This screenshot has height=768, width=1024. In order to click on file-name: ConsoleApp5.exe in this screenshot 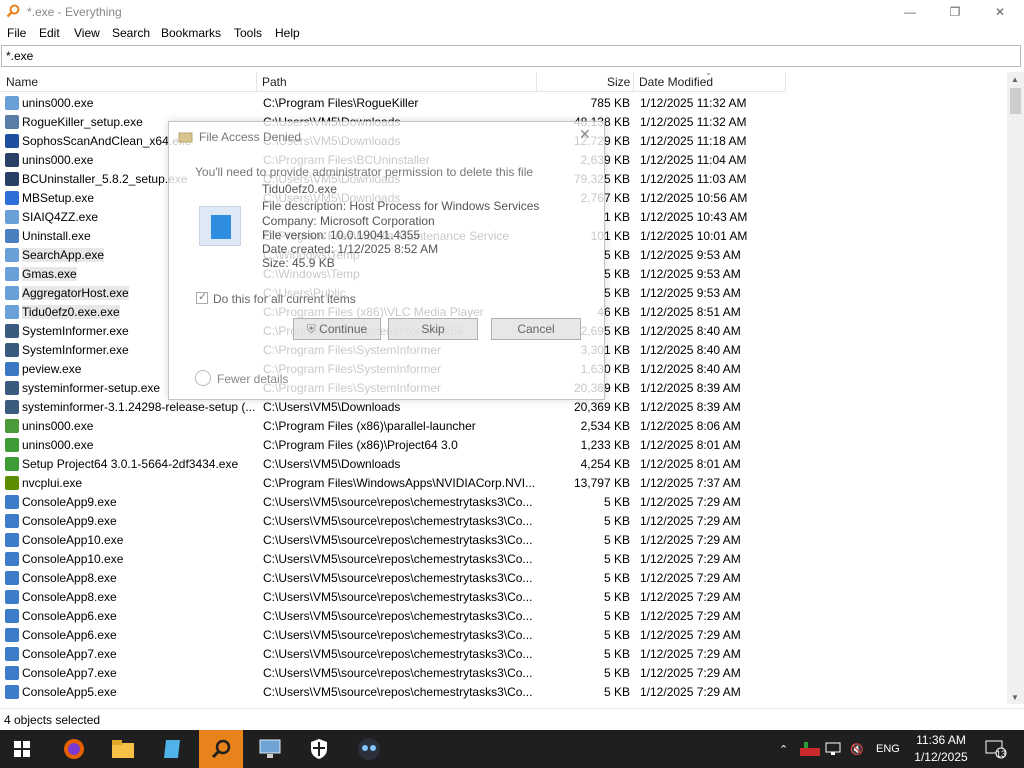, I will do `click(69, 692)`.